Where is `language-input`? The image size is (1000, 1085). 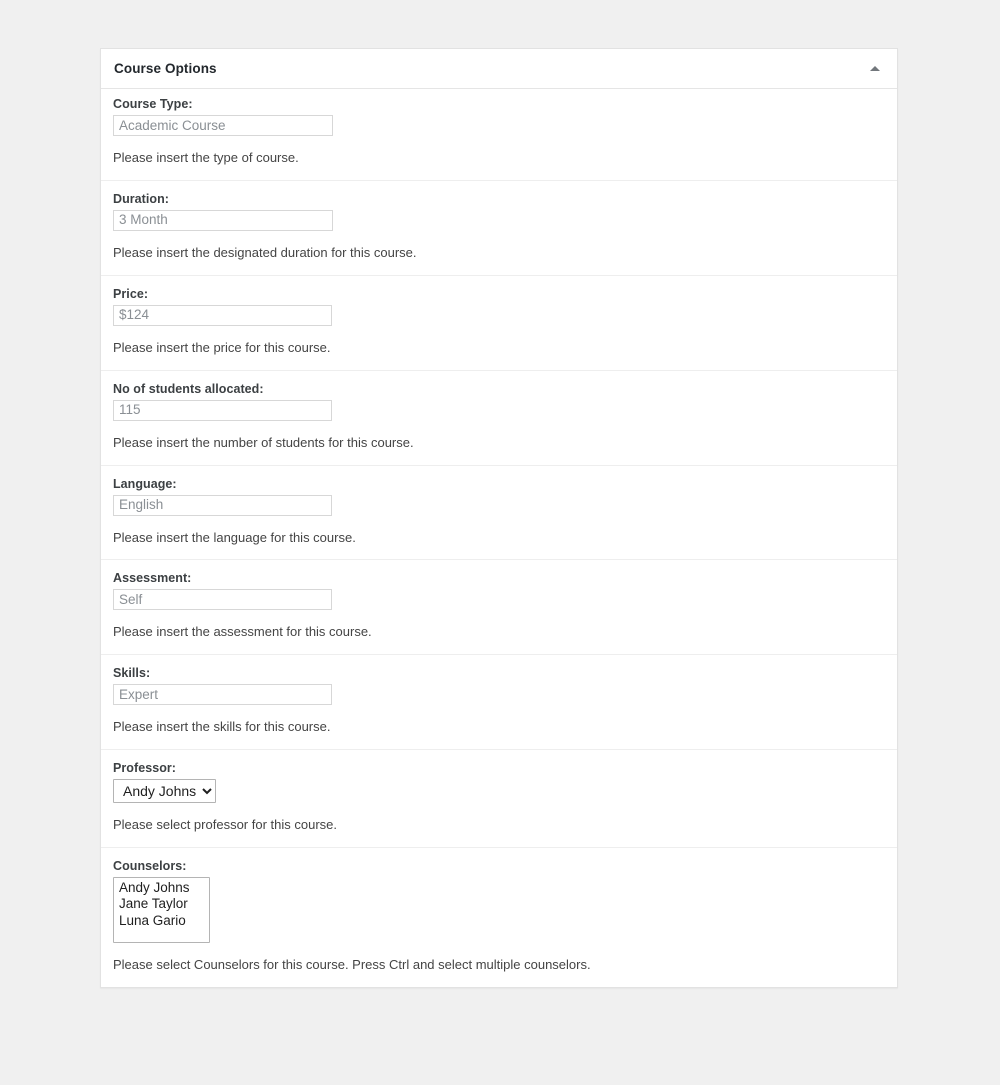
language-input is located at coordinates (222, 505).